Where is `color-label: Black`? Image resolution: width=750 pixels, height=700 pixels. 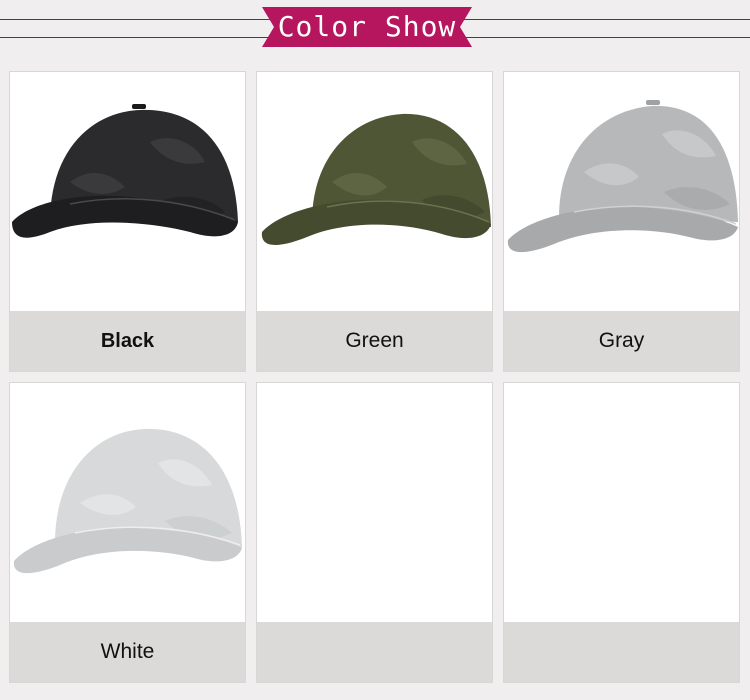
color-label: Black is located at coordinates (127, 341).